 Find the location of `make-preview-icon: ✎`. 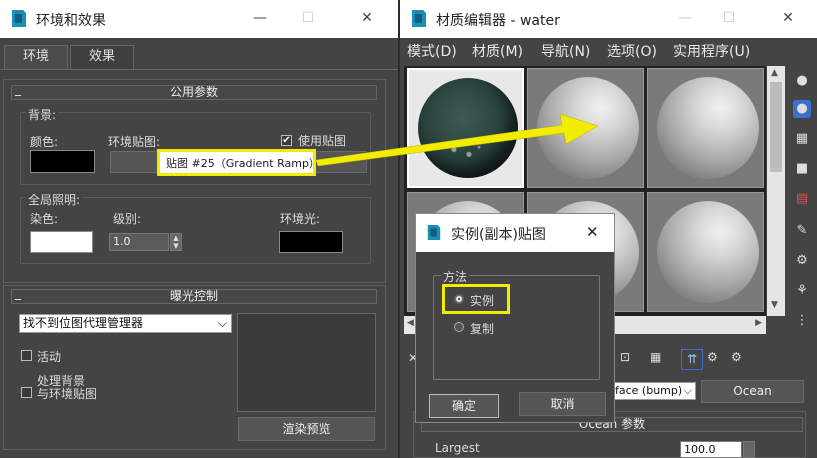

make-preview-icon: ✎ is located at coordinates (802, 231).